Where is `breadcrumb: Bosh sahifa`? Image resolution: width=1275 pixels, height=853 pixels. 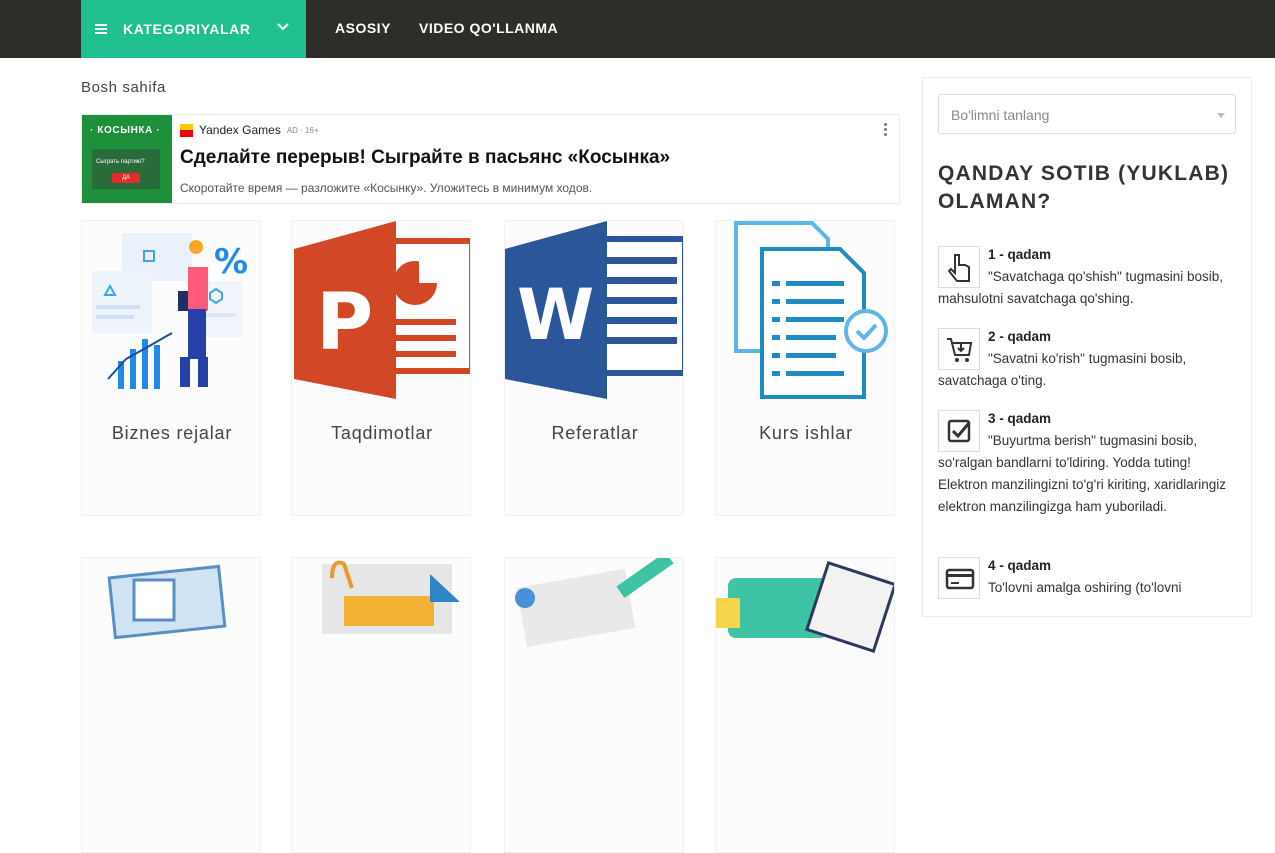
breadcrumb: Bosh sahifa is located at coordinates (123, 87).